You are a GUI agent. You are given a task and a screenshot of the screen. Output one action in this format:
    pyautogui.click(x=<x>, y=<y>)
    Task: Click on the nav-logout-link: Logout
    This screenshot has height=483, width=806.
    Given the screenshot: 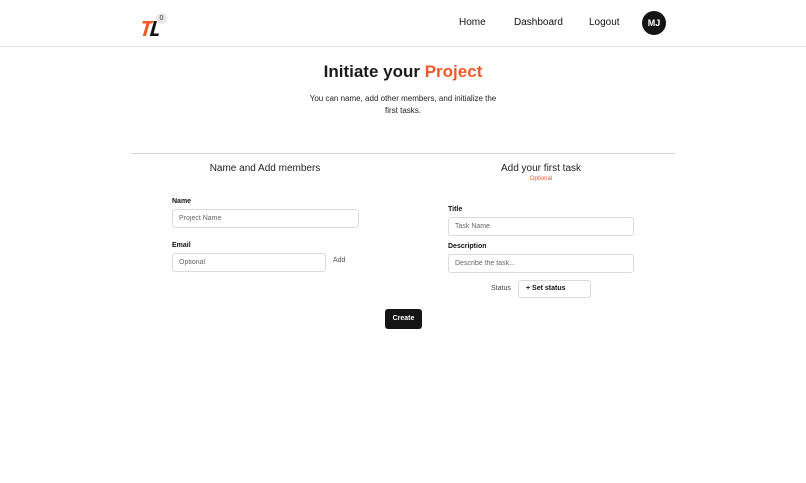 What is the action you would take?
    pyautogui.click(x=604, y=22)
    